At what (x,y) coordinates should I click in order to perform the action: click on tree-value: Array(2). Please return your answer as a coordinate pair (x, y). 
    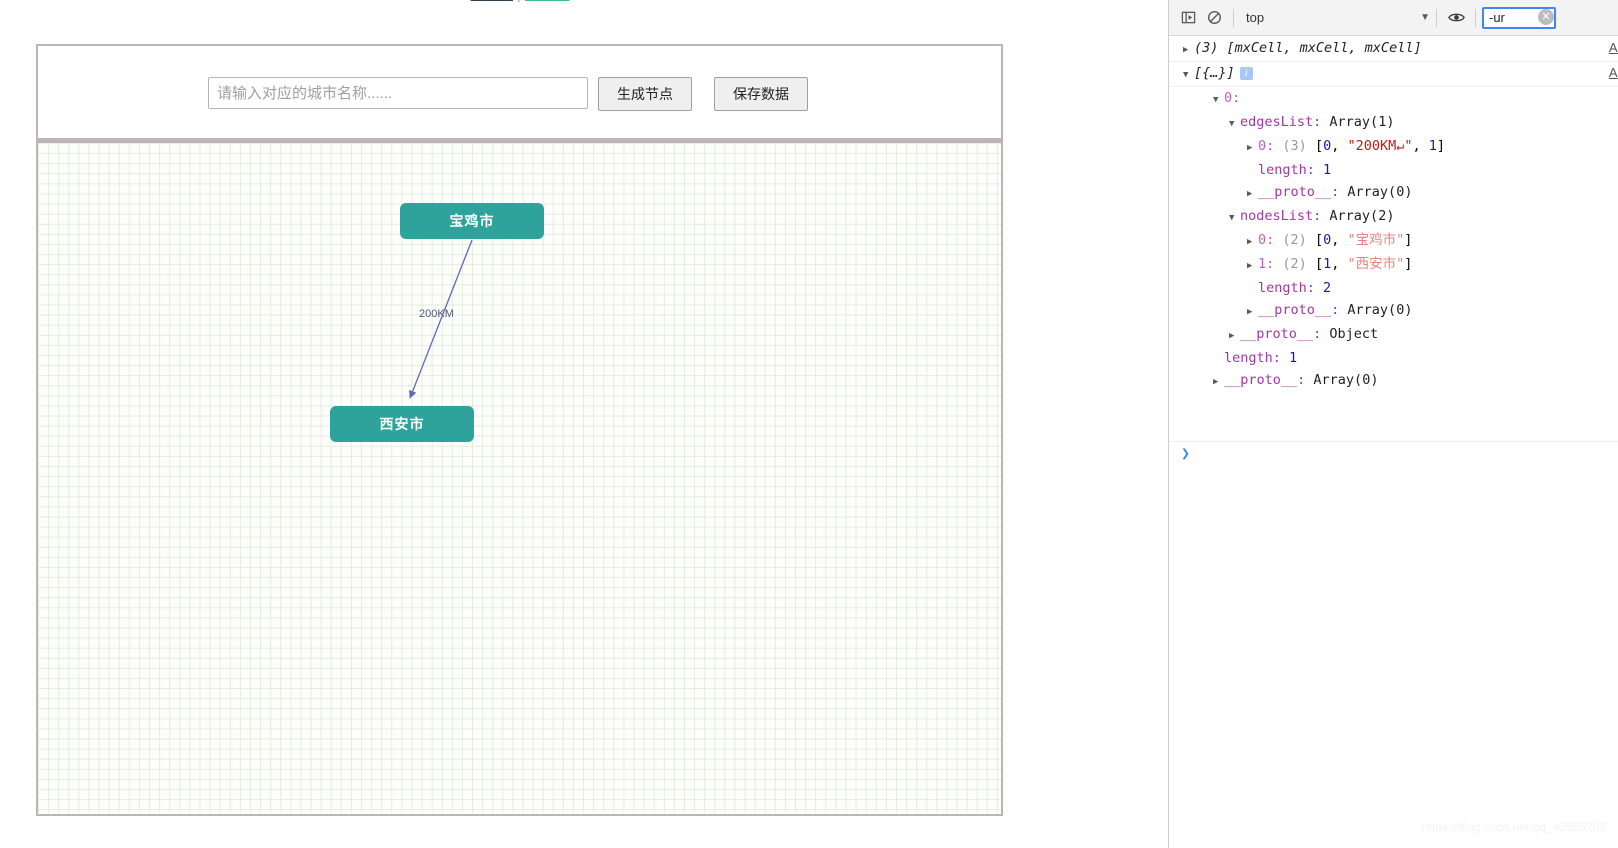
    Looking at the image, I should click on (1362, 216).